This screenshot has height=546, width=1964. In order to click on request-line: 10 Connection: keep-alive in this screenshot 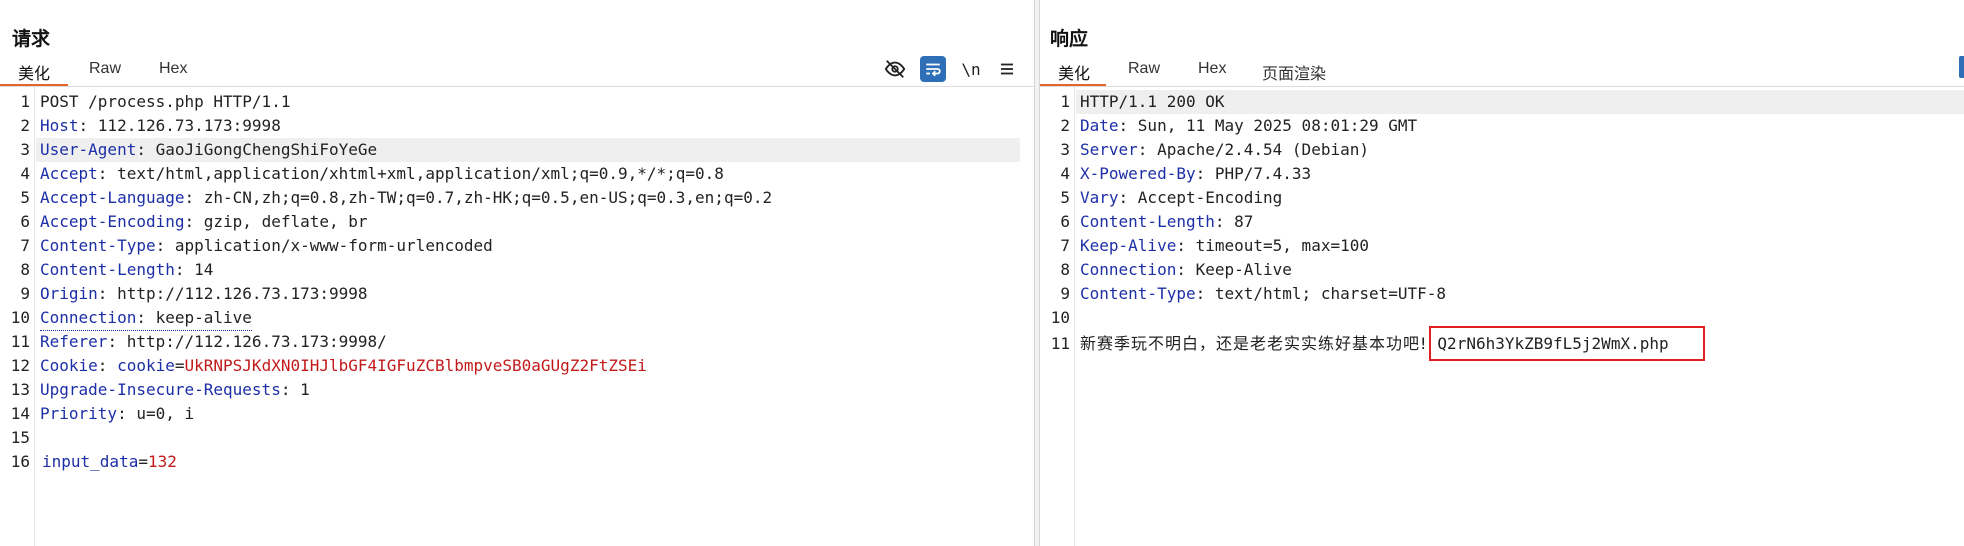, I will do `click(517, 318)`.